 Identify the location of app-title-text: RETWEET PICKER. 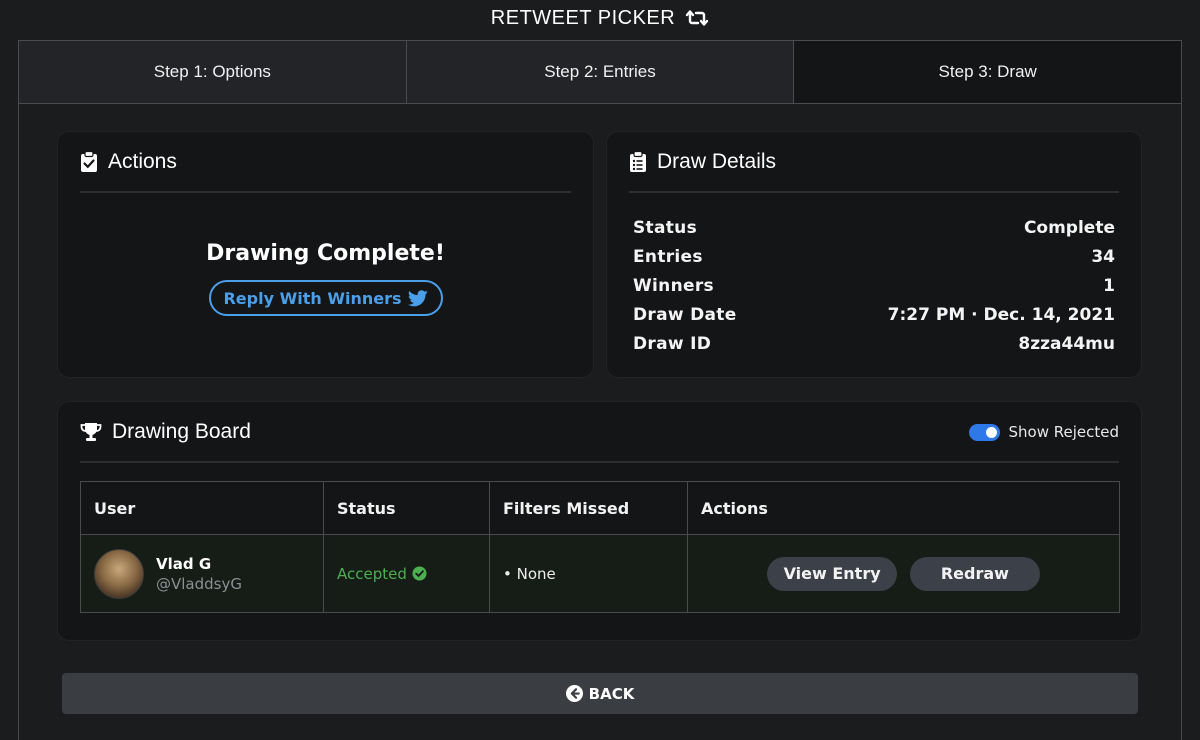
(583, 17).